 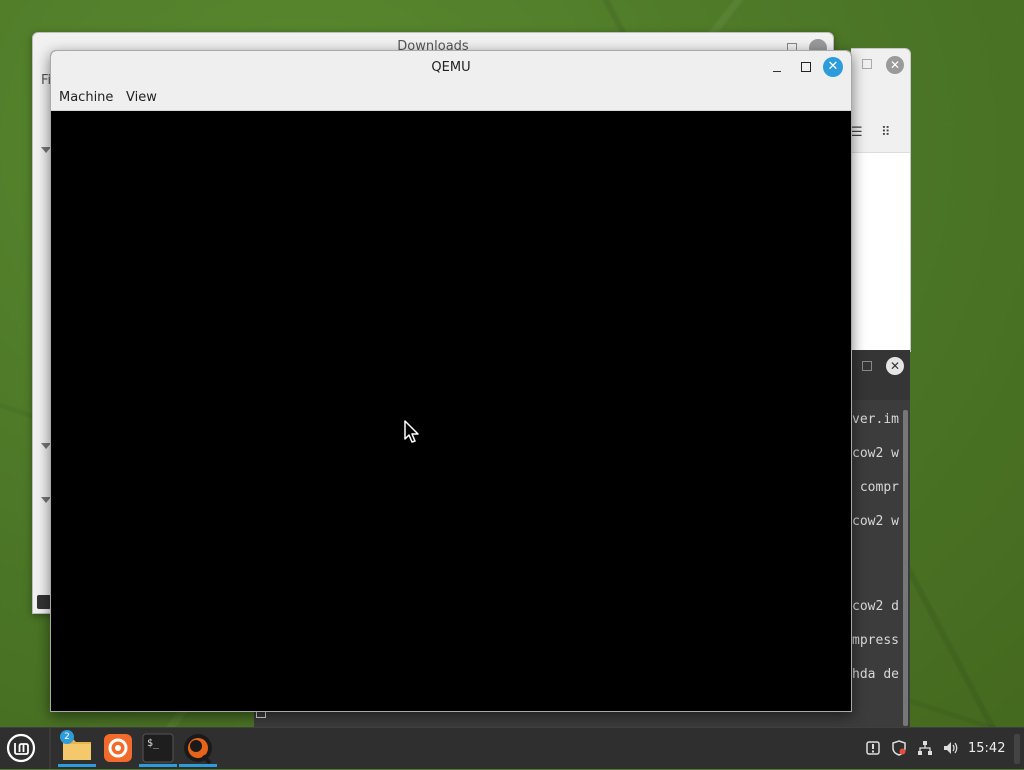 I want to click on grid-view-icon: ⠿, so click(x=886, y=132).